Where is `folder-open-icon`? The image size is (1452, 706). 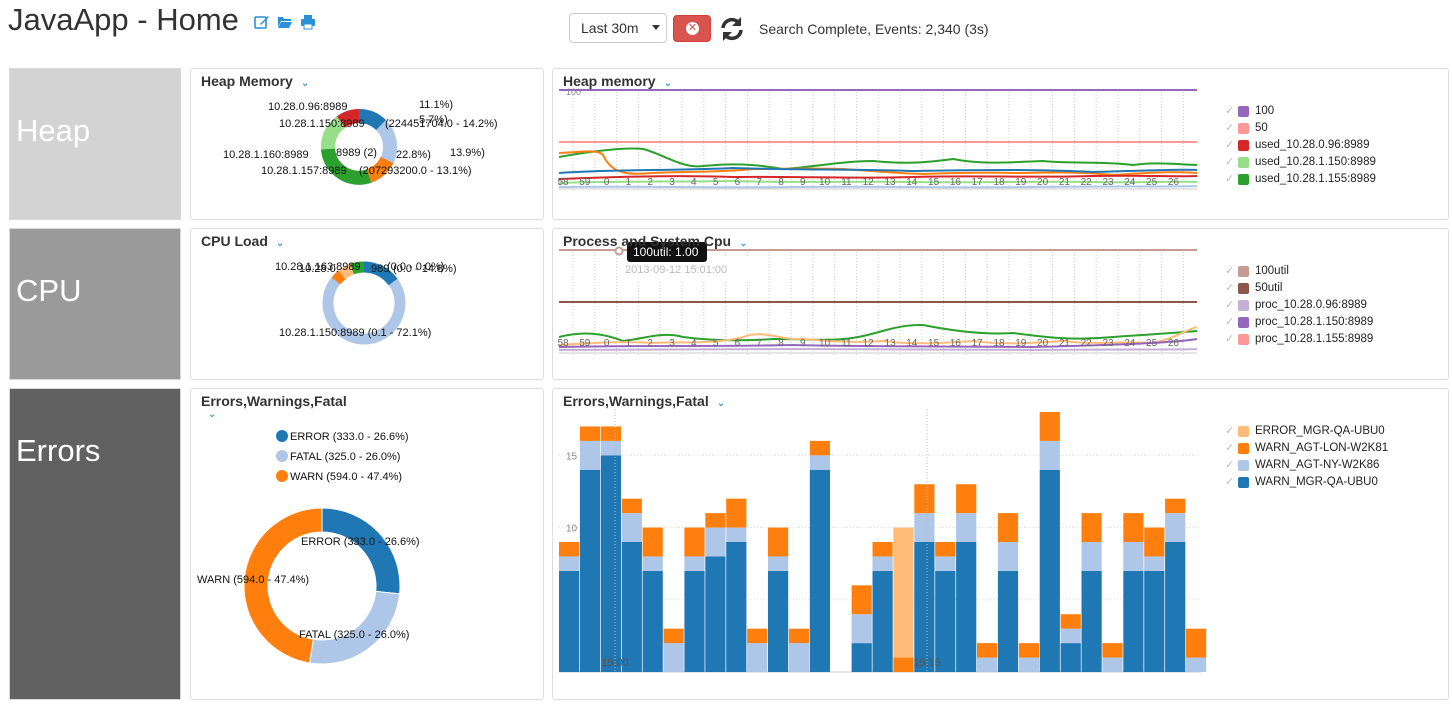
folder-open-icon is located at coordinates (285, 22).